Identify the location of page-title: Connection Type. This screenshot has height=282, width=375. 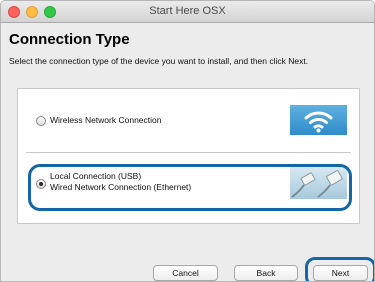
(69, 39).